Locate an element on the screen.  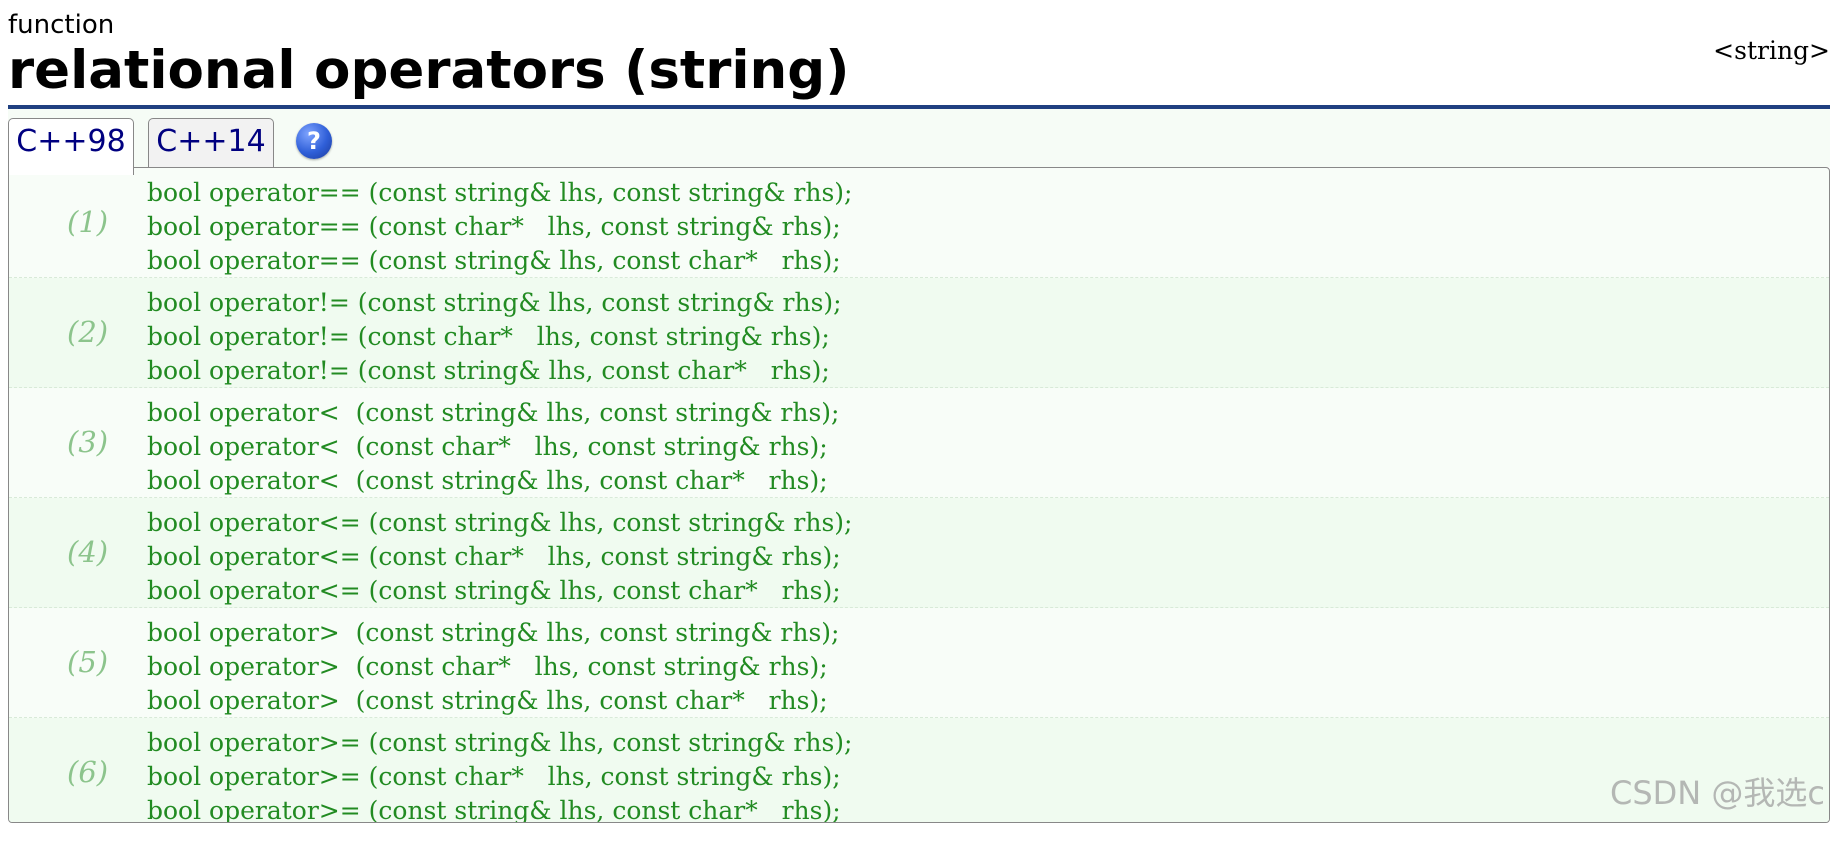
page-title: relational operators (string) is located at coordinates (429, 70).